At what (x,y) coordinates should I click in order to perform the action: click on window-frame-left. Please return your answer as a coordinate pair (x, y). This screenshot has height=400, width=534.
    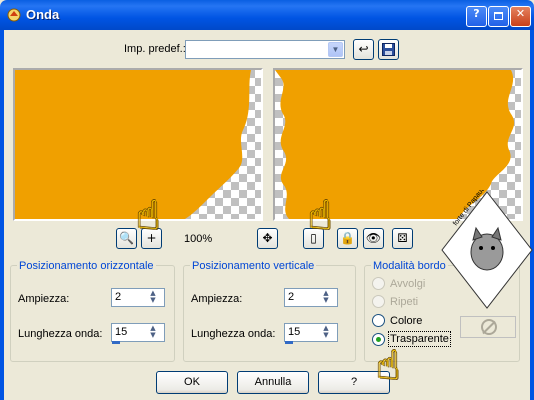
    Looking at the image, I should click on (2, 215).